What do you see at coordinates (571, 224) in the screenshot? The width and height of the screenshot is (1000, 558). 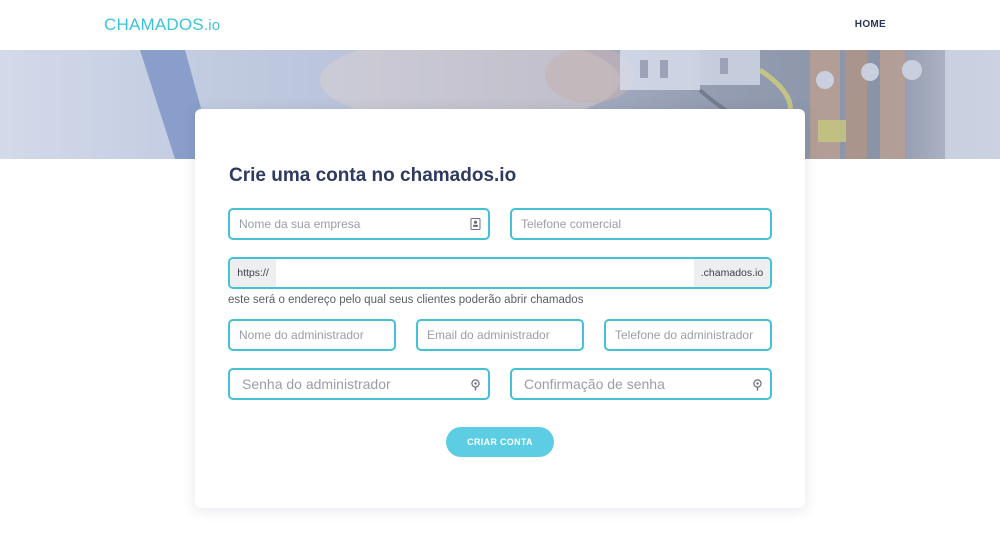 I see `business-phone-placeholder: Telefone comercial` at bounding box center [571, 224].